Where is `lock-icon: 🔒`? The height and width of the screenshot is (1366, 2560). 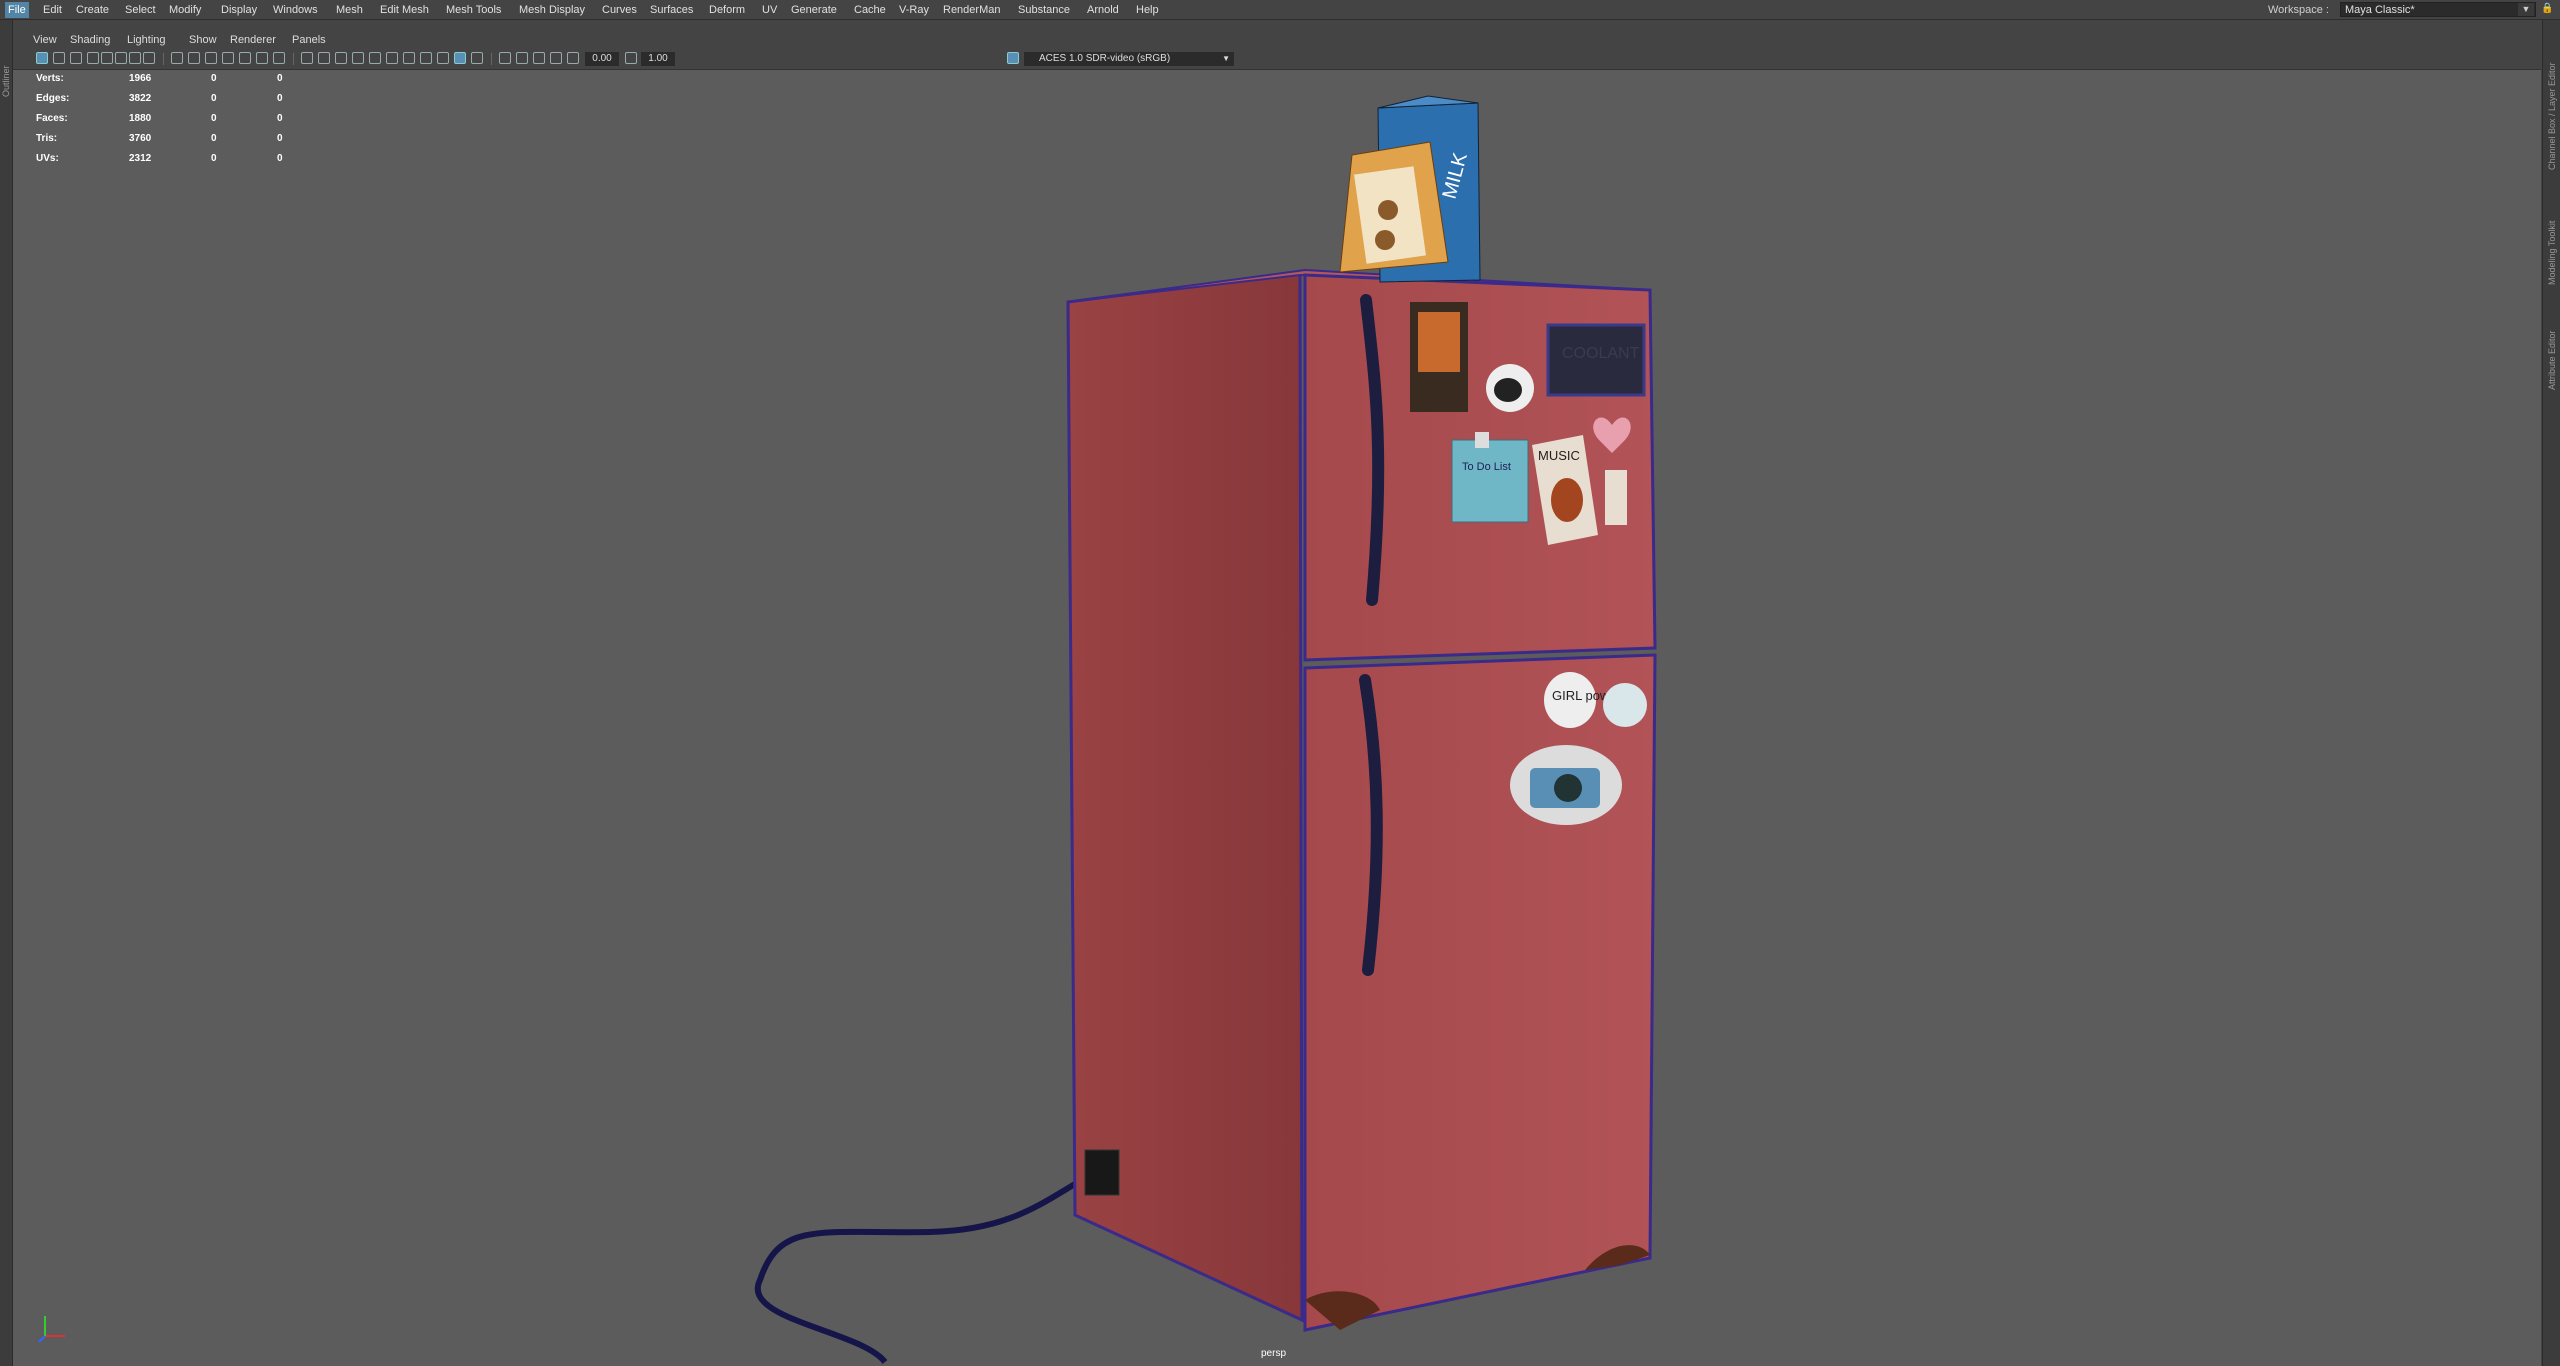 lock-icon: 🔒 is located at coordinates (2547, 9).